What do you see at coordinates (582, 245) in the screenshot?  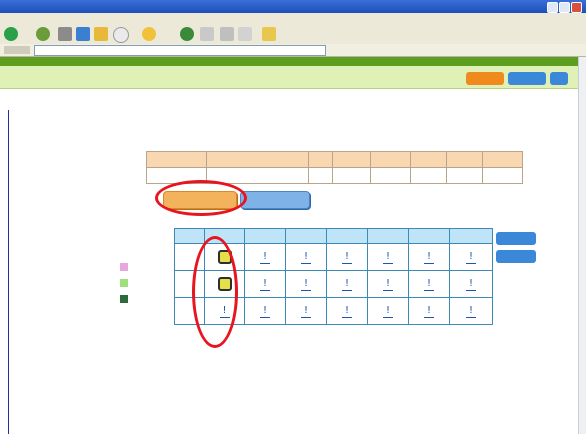 I see `scrollbar` at bounding box center [582, 245].